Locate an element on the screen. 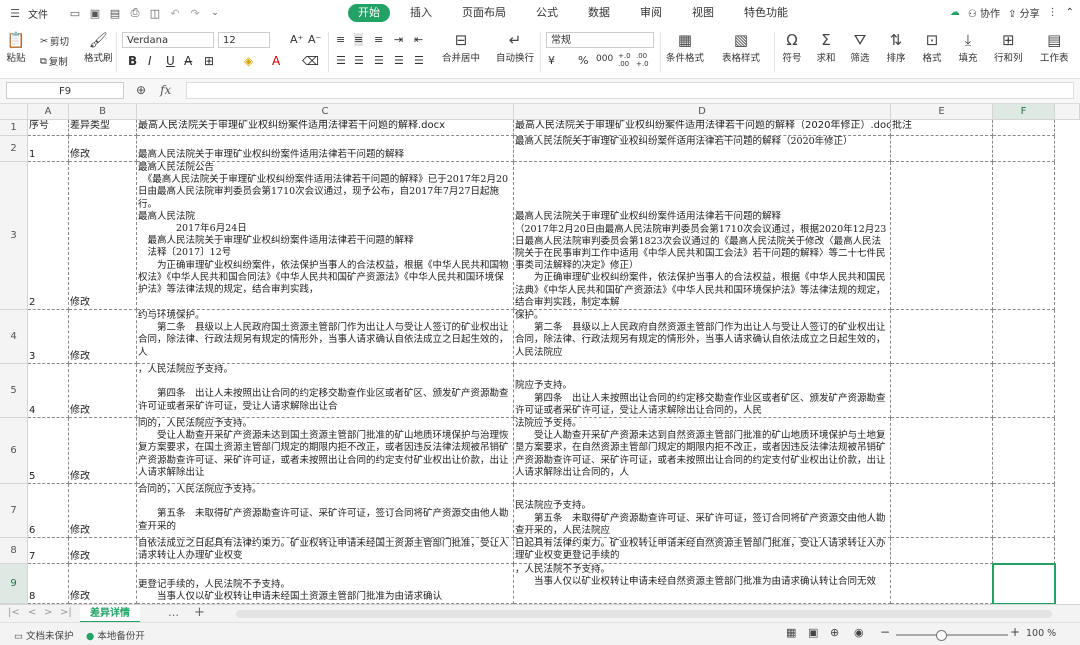 Image resolution: width=1080 pixels, height=645 pixels. tab-insert: 插入 is located at coordinates (421, 13).